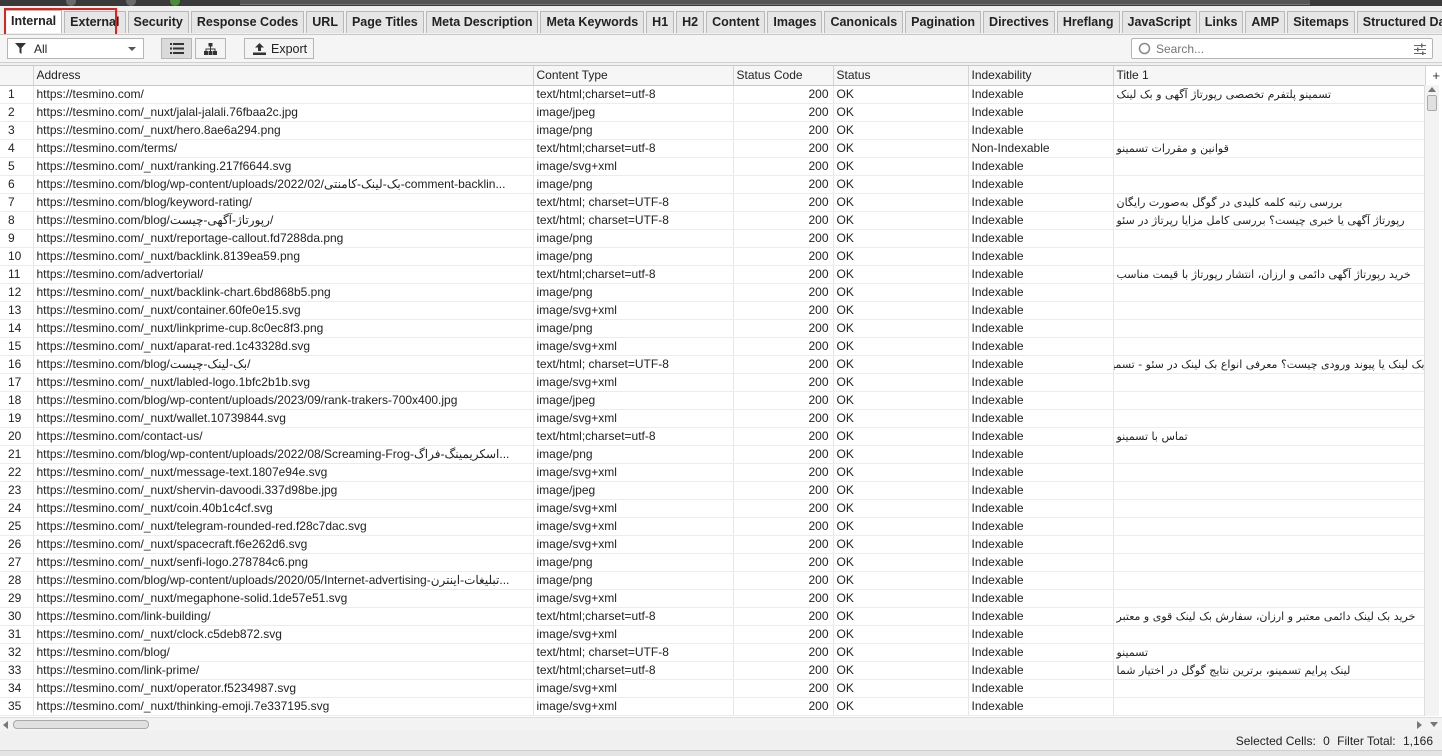  What do you see at coordinates (1265, 22) in the screenshot?
I see `tab-amp: AMP` at bounding box center [1265, 22].